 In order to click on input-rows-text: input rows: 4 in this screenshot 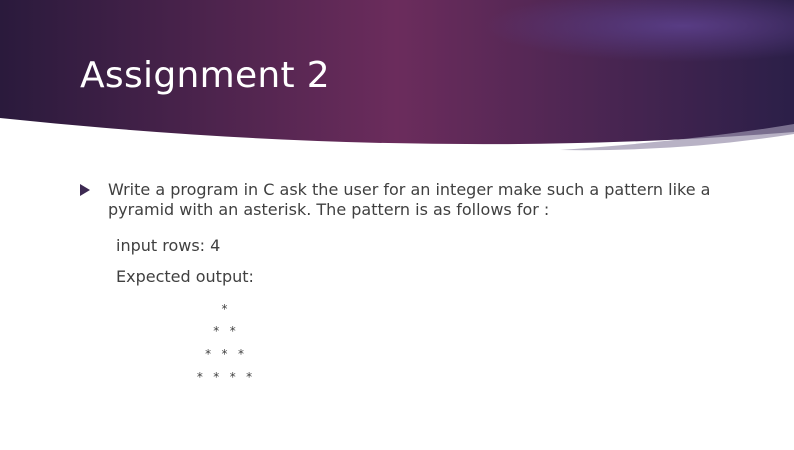, I will do `click(168, 245)`.